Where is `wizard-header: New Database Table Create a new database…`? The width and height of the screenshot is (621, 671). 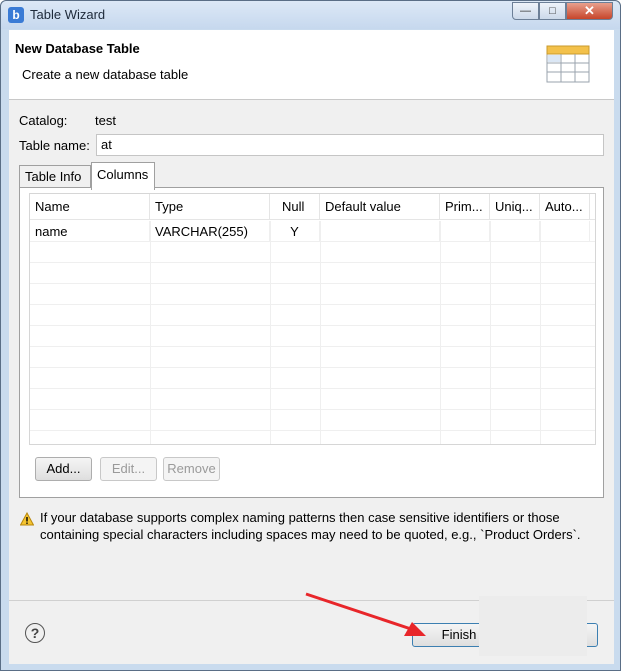
wizard-header: New Database Table Create a new database… is located at coordinates (311, 65).